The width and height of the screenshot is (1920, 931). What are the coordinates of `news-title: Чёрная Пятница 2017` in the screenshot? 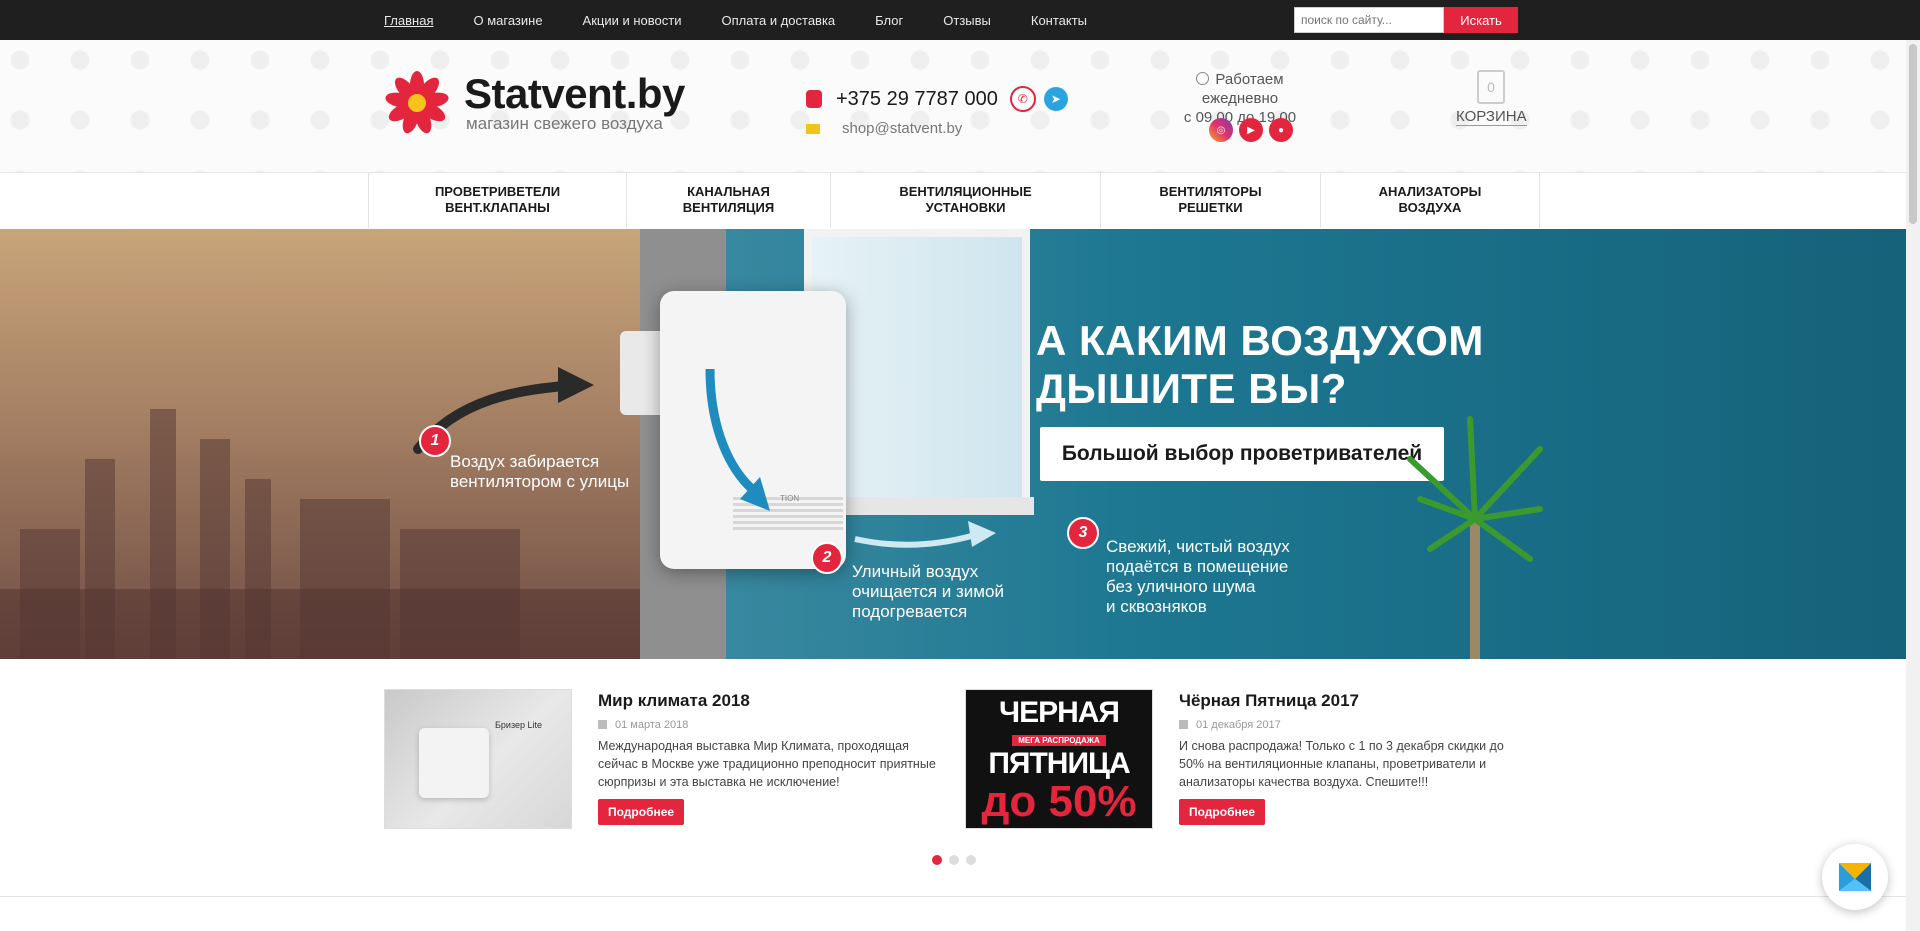 It's located at (1354, 701).